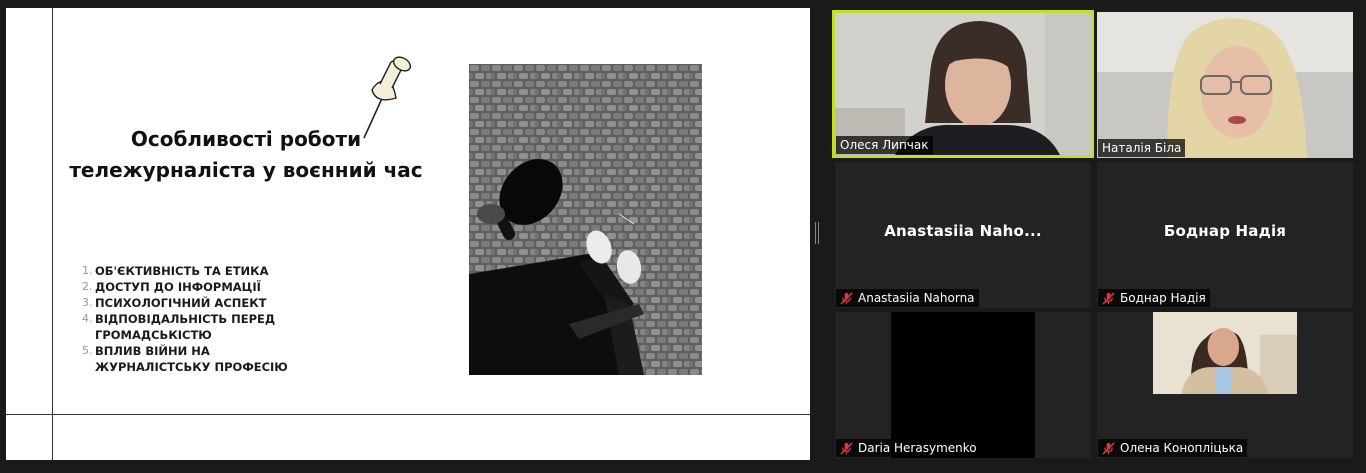 The height and width of the screenshot is (473, 1366). I want to click on participant-tile: Daria Herasymenko, so click(963, 385).